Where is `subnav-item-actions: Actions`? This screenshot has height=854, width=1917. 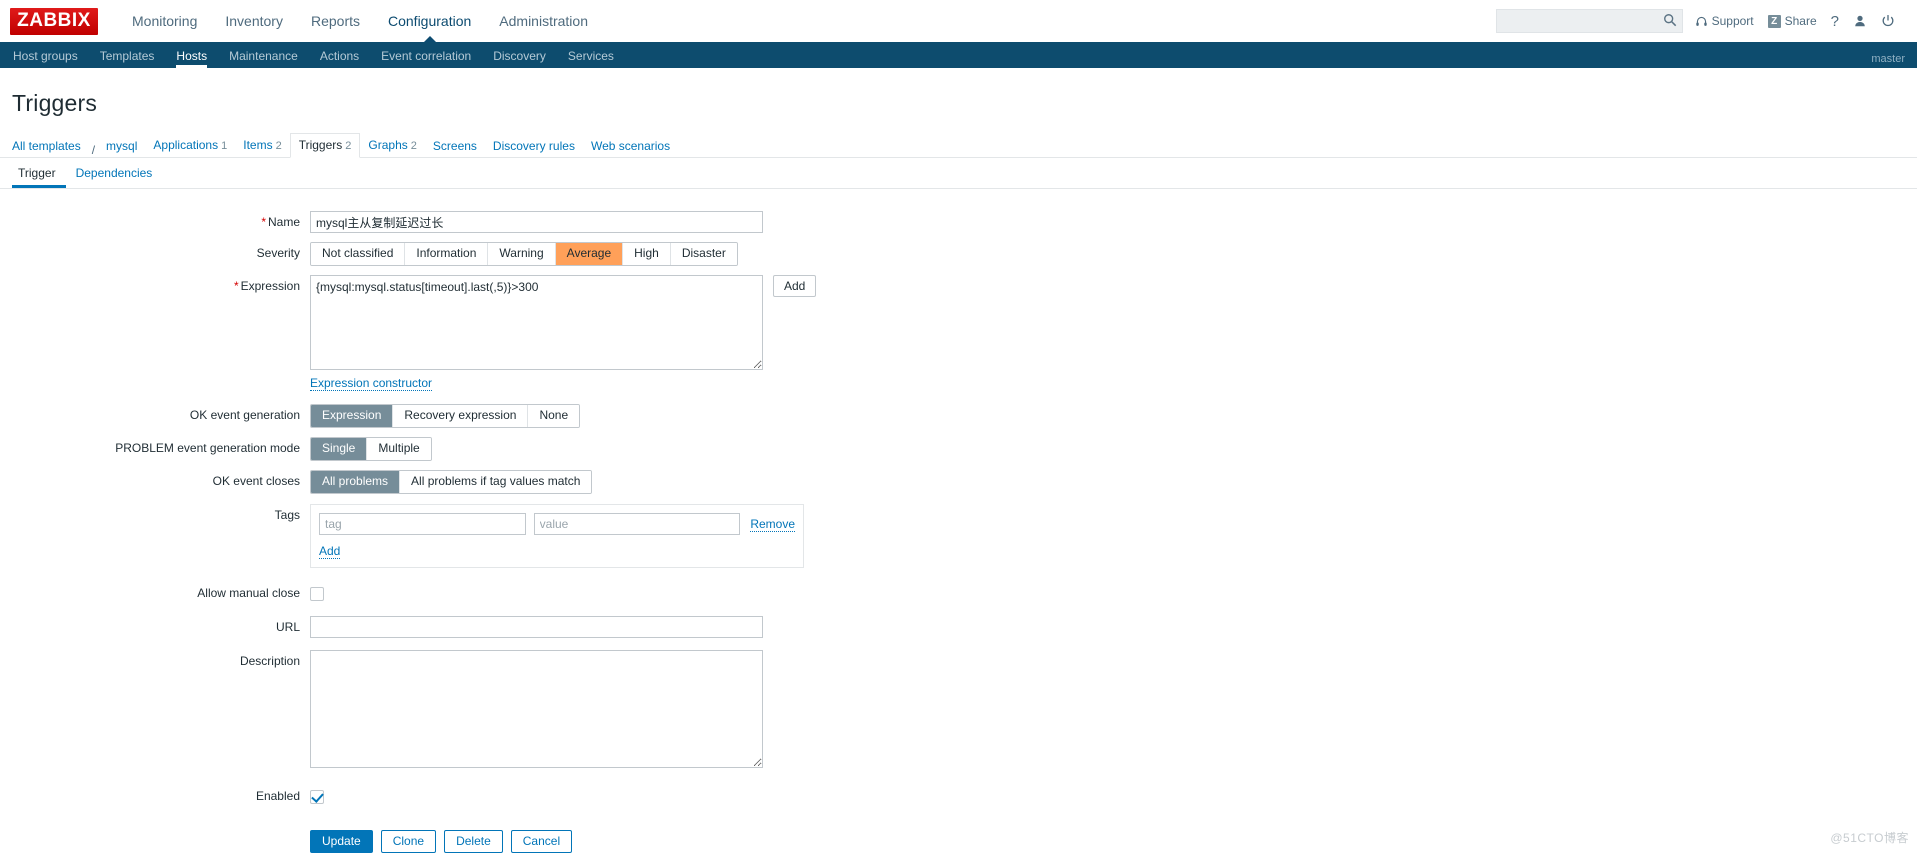
subnav-item-actions: Actions is located at coordinates (339, 56).